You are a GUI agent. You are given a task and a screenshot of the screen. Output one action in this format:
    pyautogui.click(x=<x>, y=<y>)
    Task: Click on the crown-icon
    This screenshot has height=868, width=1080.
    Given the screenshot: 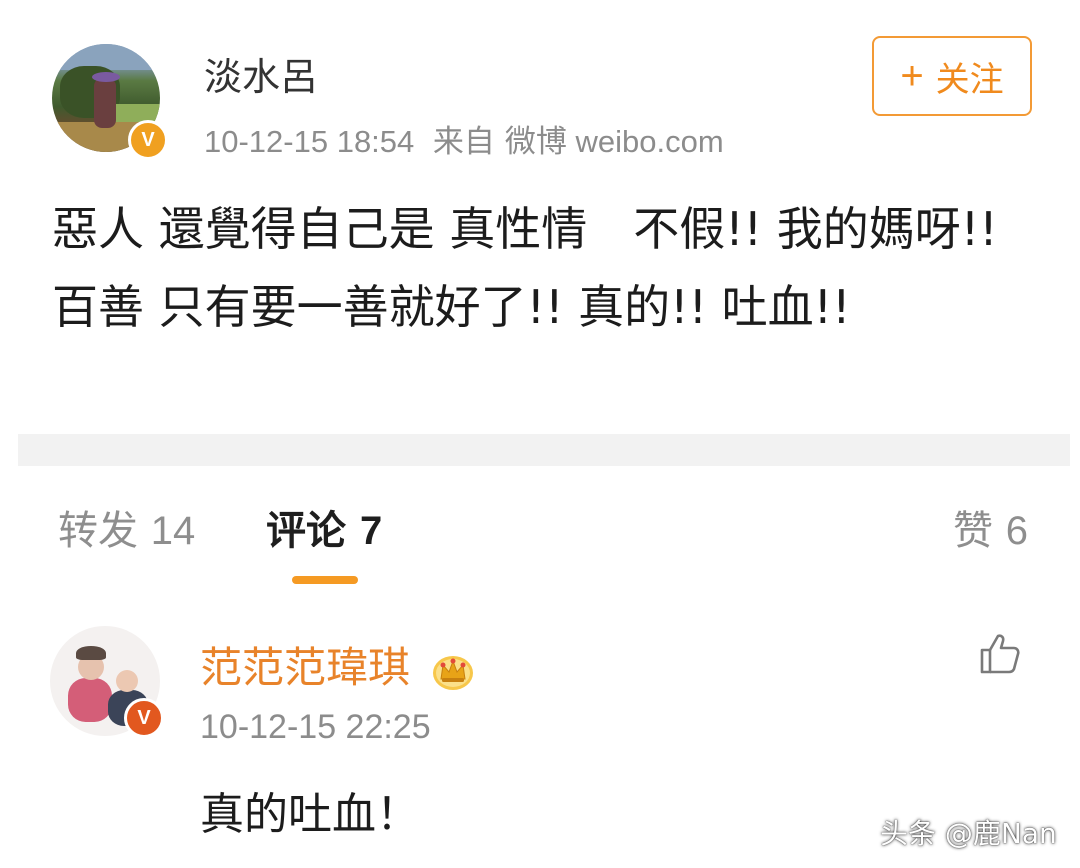 What is the action you would take?
    pyautogui.click(x=453, y=672)
    